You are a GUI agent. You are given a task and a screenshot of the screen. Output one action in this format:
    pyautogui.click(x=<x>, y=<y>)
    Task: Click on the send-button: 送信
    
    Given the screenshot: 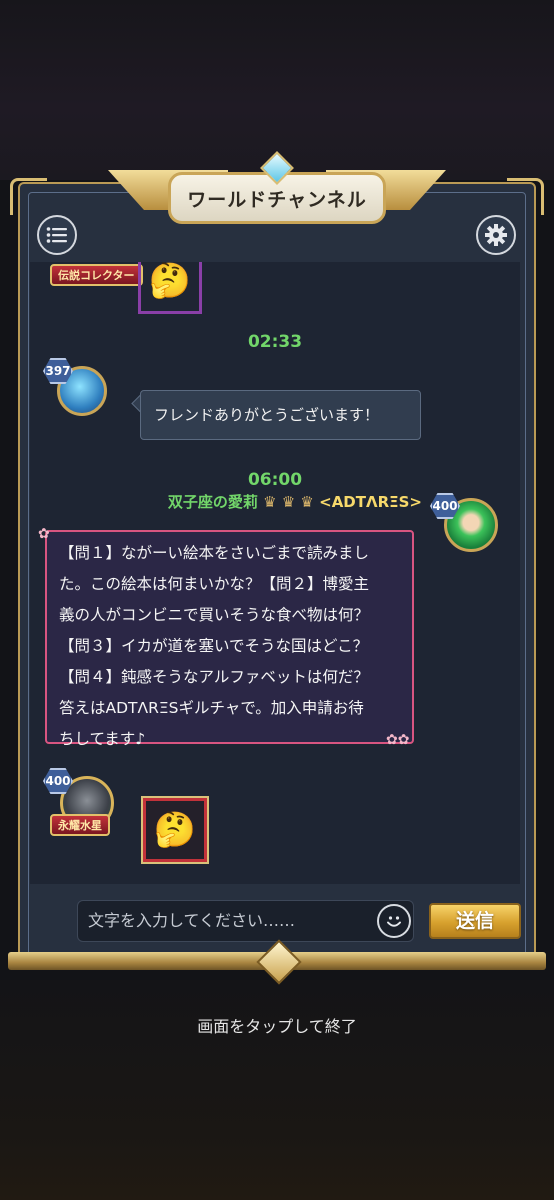 What is the action you would take?
    pyautogui.click(x=475, y=921)
    